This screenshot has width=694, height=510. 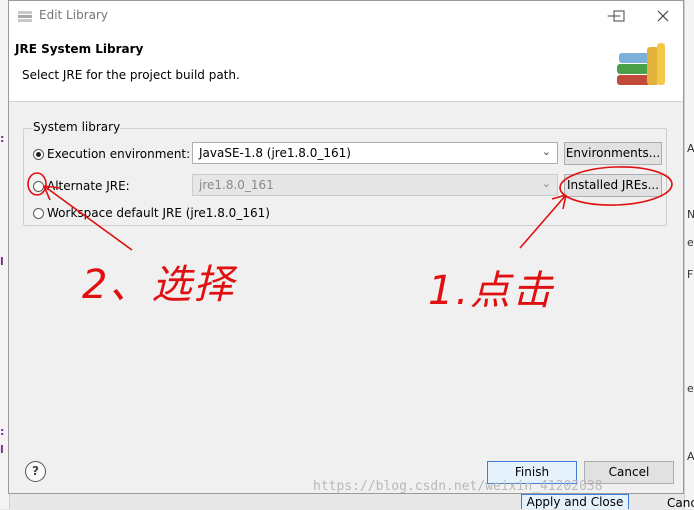 What do you see at coordinates (375, 153) in the screenshot?
I see `execution-environment-combo: JavaSE-1.8 (jre1.8.0_161) ⌄` at bounding box center [375, 153].